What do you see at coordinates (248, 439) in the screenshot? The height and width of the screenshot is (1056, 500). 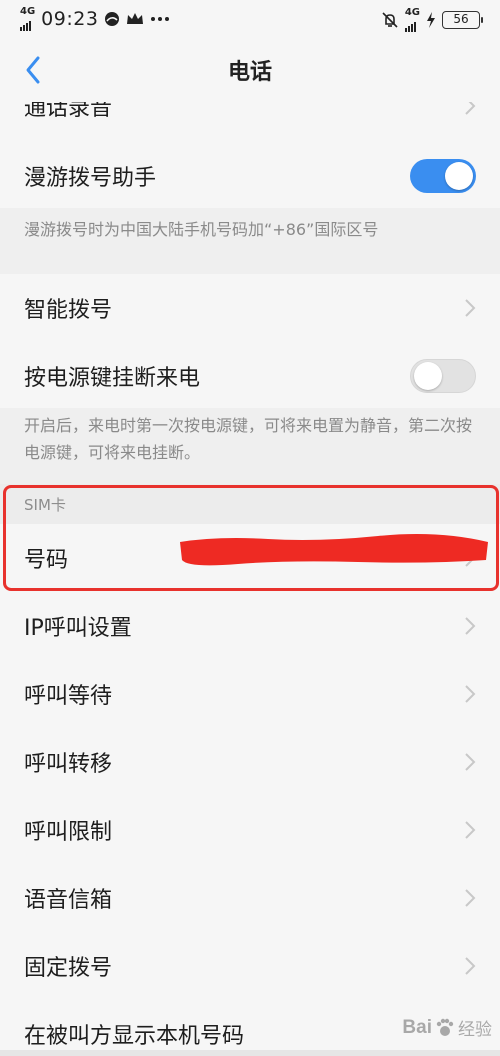 I see `power-key-note-text: 开启后，来电时第一次按电源键，可将来电置为静音，第二次按电源键，可将来电挂断。` at bounding box center [248, 439].